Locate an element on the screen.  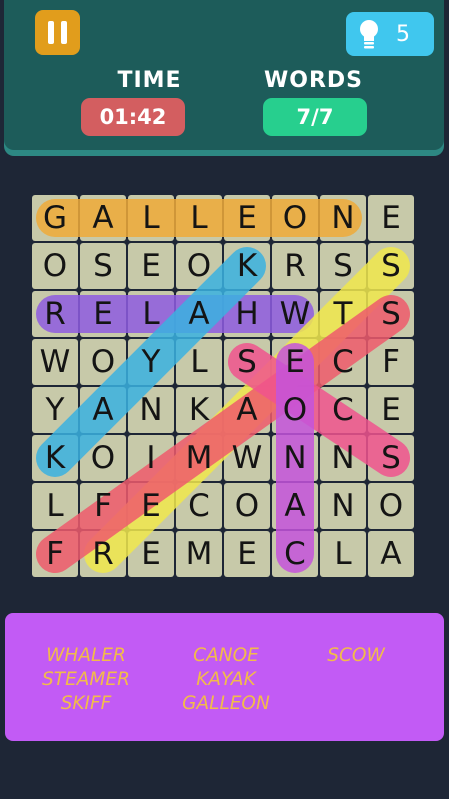
pause-button is located at coordinates (57, 32).